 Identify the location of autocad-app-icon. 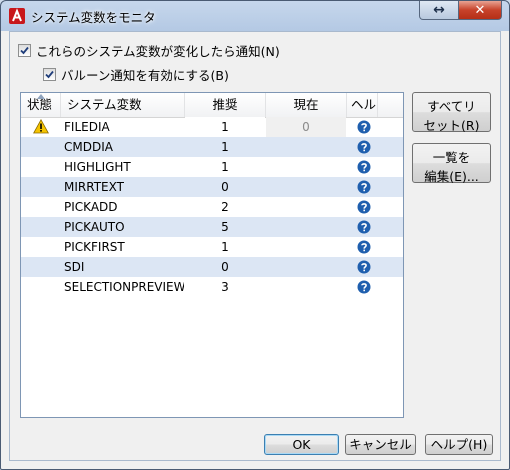
(17, 16).